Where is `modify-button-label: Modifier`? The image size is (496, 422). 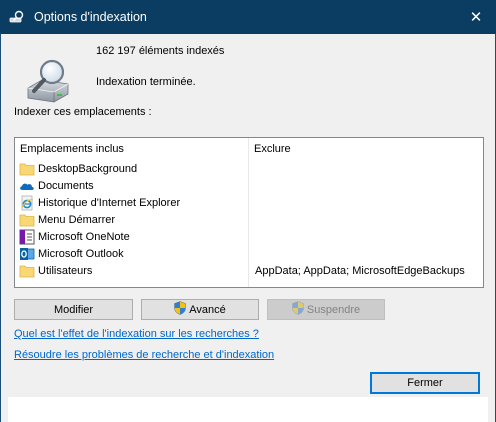 modify-button-label: Modifier is located at coordinates (73, 309).